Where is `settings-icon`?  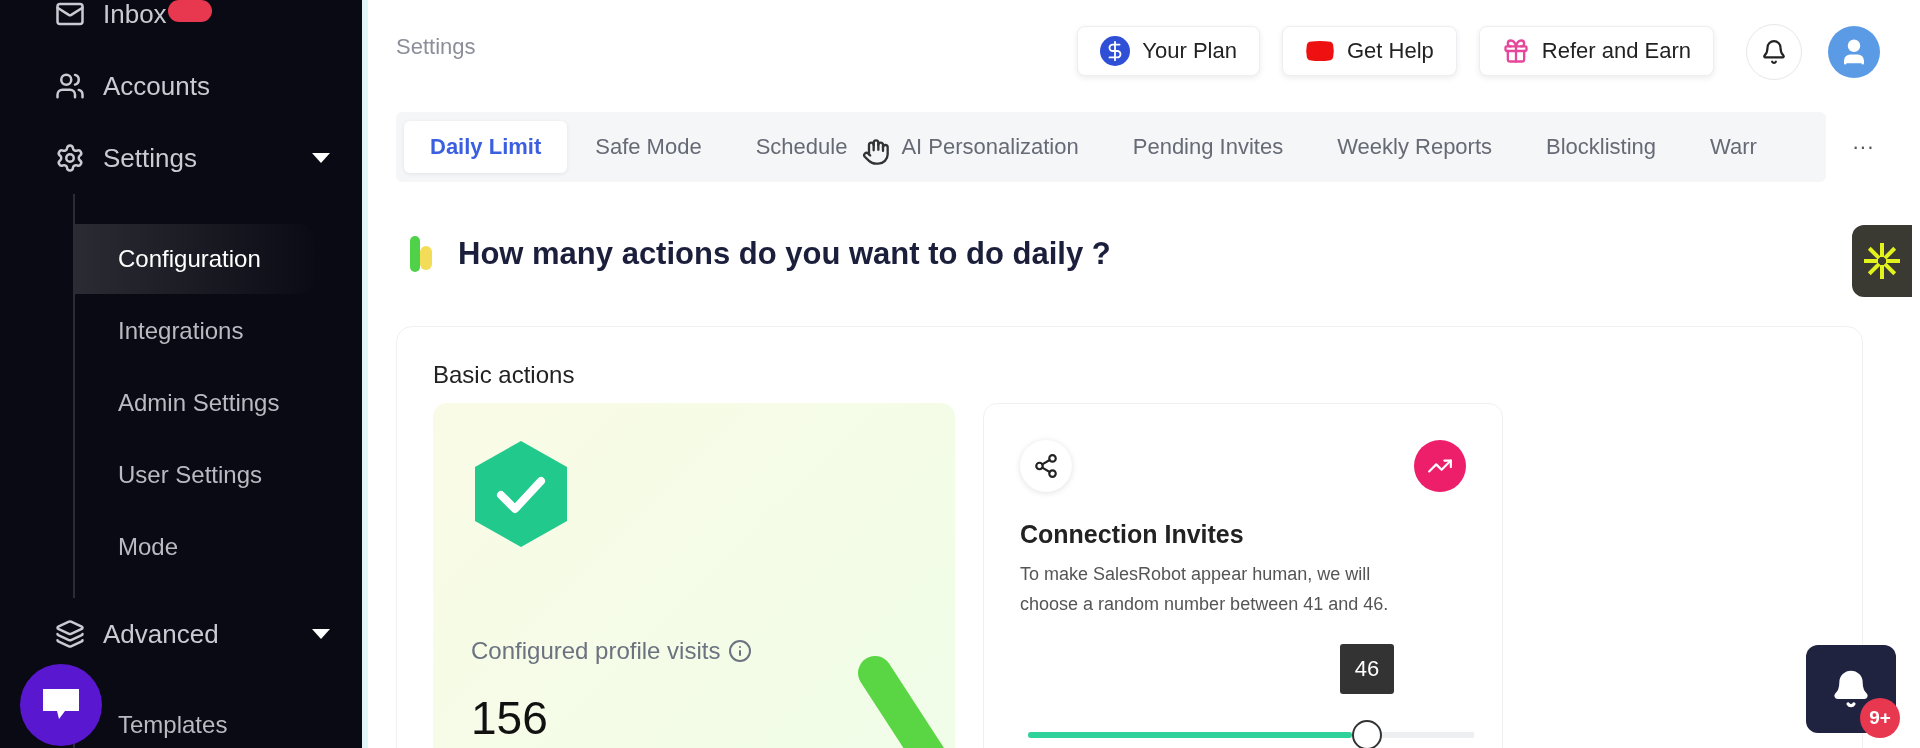
settings-icon is located at coordinates (70, 158).